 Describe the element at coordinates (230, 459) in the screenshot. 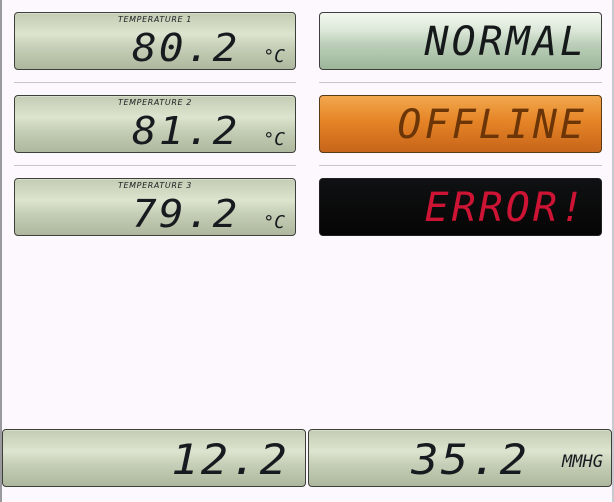

I see `bottom-left-value: 12.2` at that location.